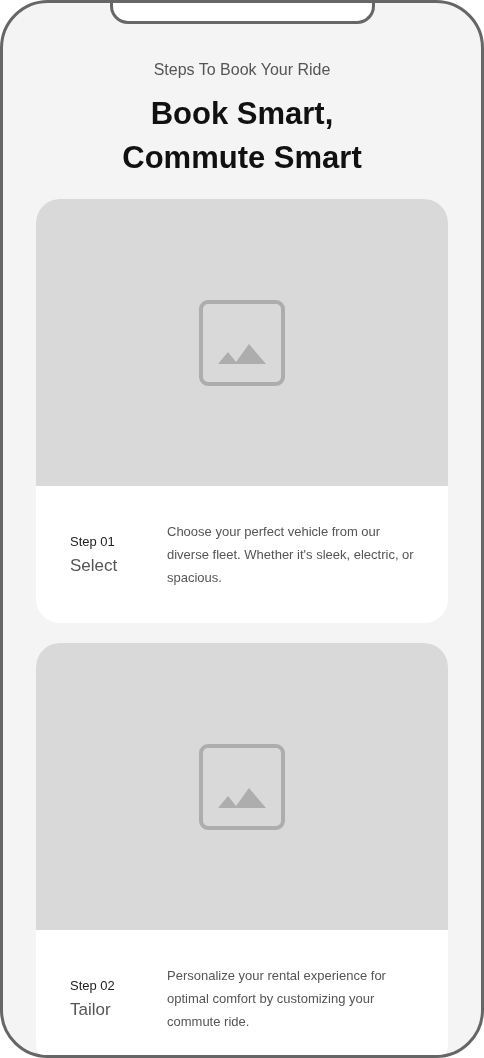 The height and width of the screenshot is (1058, 484). What do you see at coordinates (277, 999) in the screenshot?
I see `step-description: Personalize your rental experience for optimal comfort by customizing your commute ride.` at bounding box center [277, 999].